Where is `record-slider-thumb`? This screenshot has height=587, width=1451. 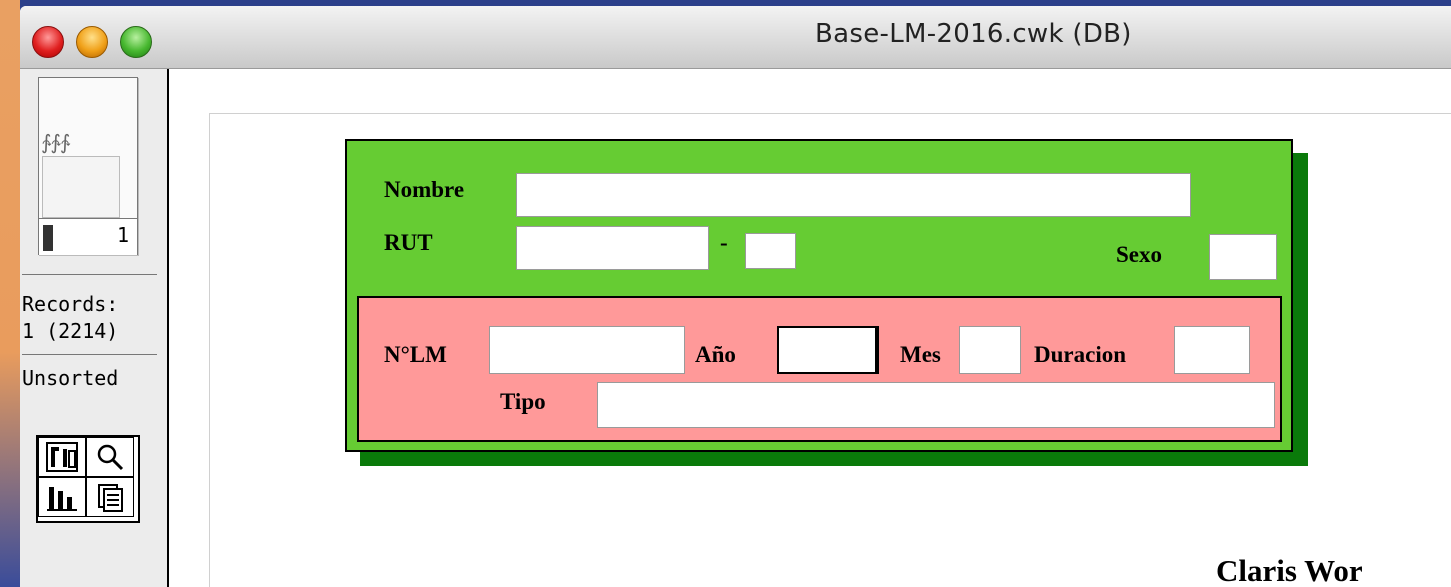 record-slider-thumb is located at coordinates (48, 238).